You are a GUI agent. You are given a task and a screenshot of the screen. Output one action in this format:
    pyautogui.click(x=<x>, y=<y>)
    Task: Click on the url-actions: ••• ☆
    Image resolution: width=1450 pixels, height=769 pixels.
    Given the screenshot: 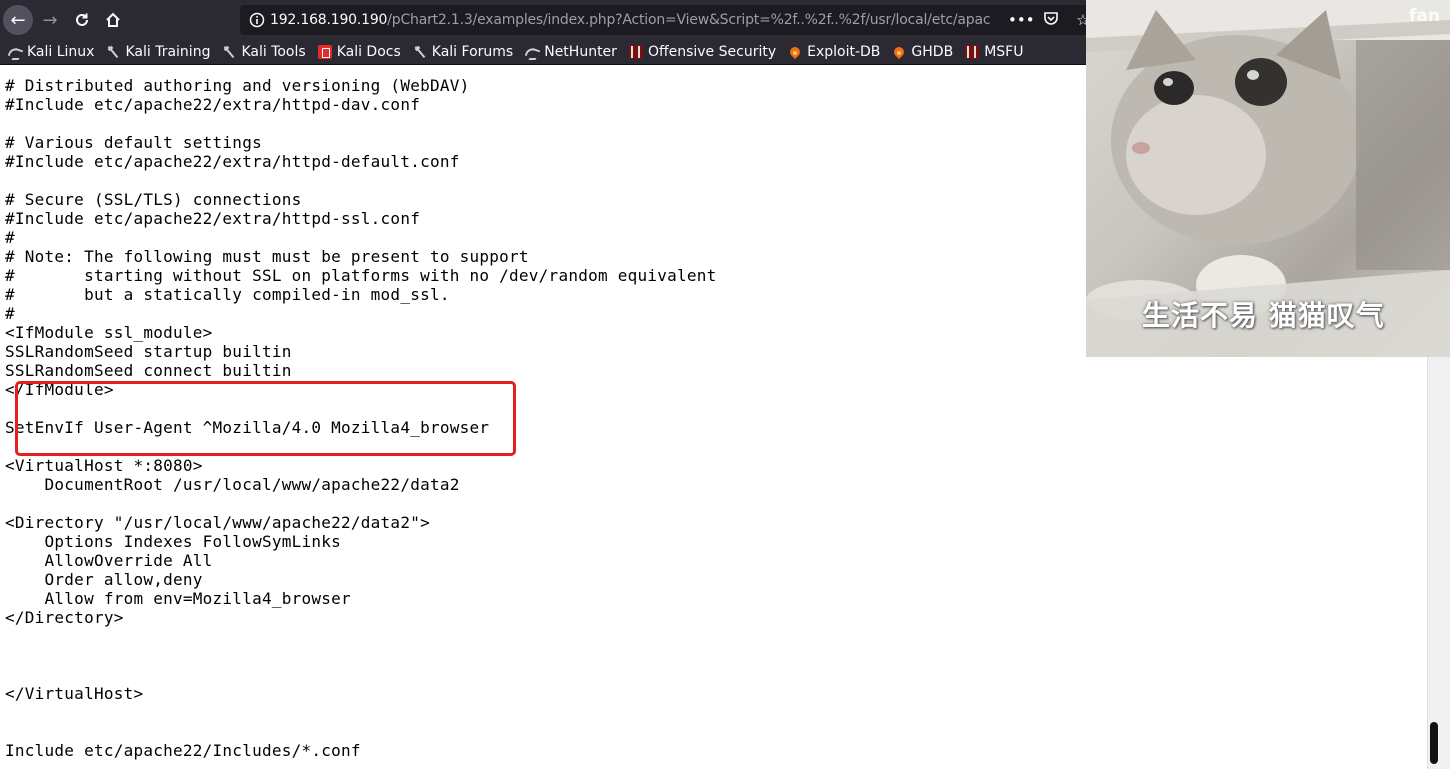 What is the action you would take?
    pyautogui.click(x=1051, y=20)
    